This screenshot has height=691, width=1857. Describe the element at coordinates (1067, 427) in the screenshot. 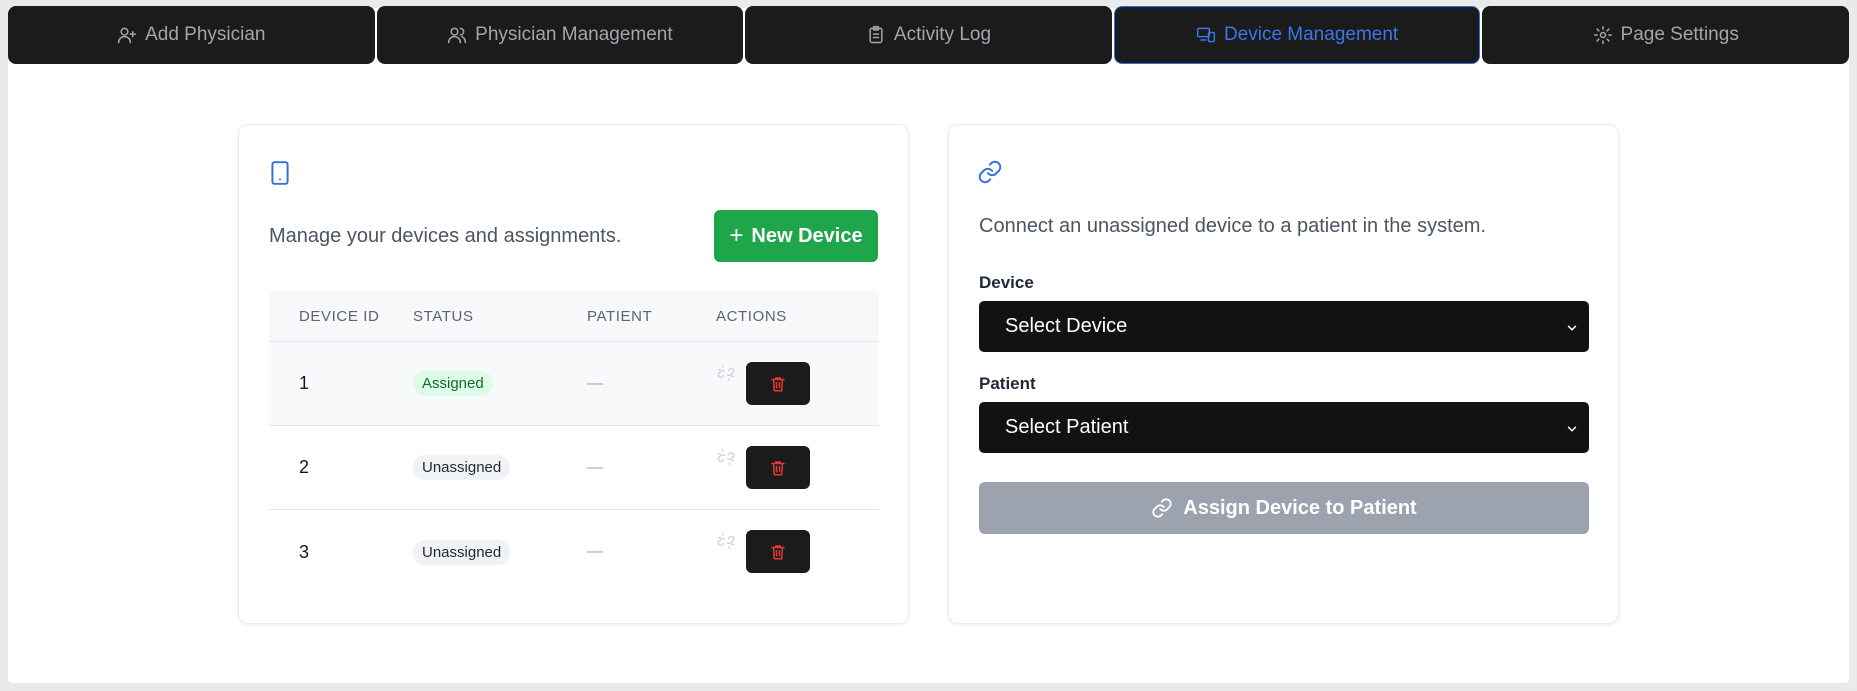

I see `patient-select-value: Select Patient` at that location.